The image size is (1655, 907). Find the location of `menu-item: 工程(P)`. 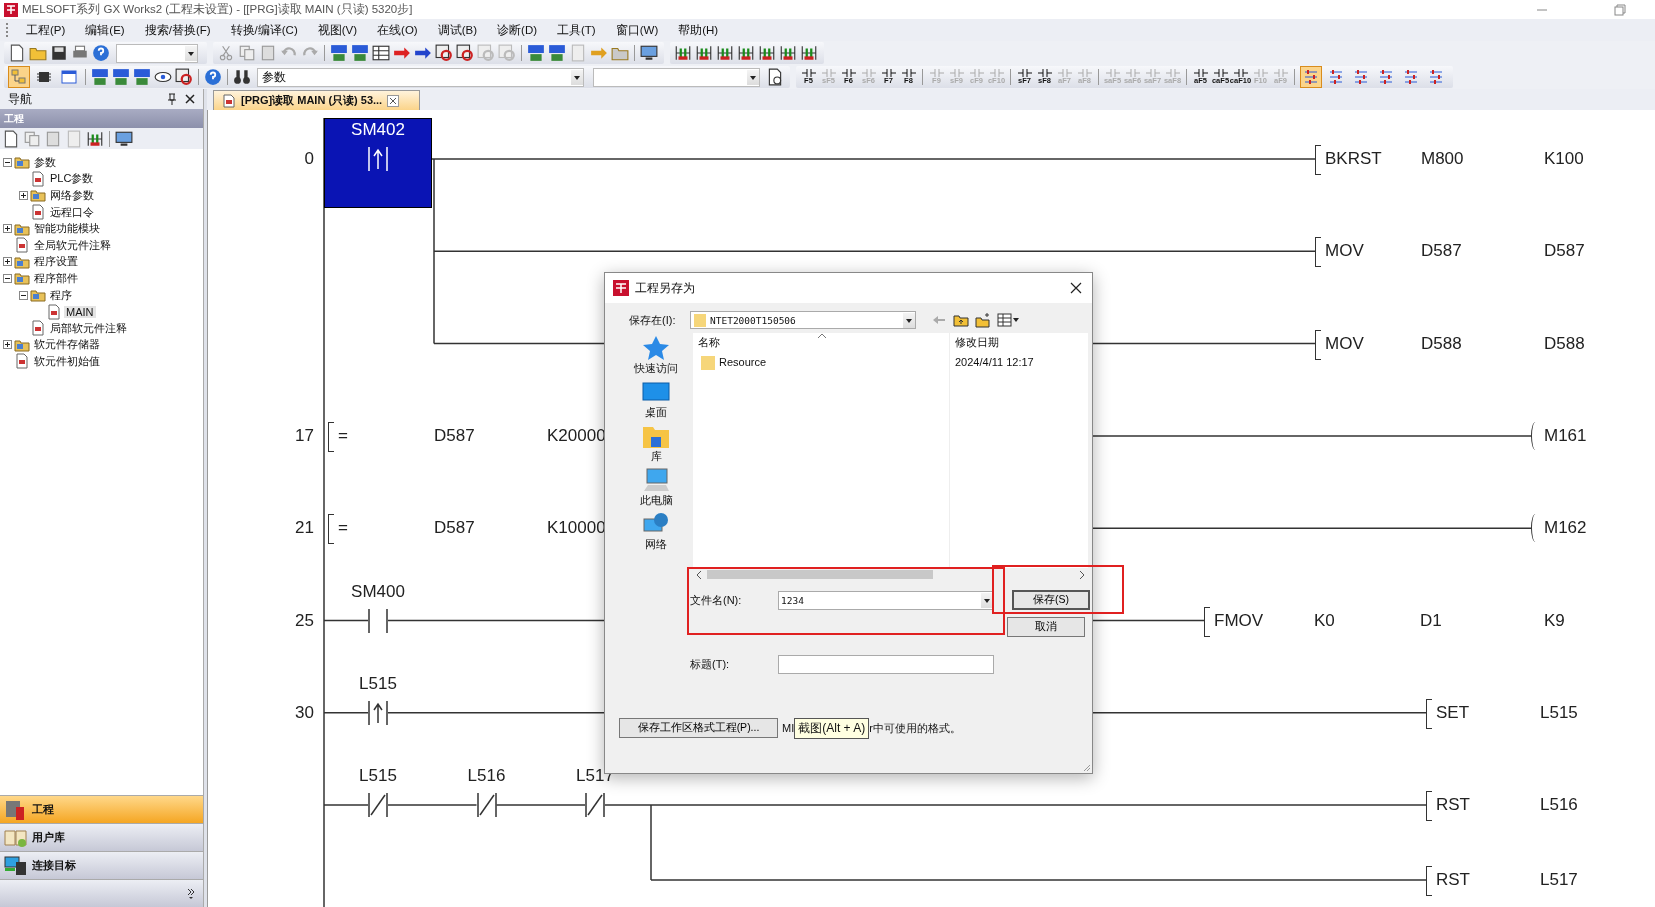

menu-item: 工程(P) is located at coordinates (46, 30).